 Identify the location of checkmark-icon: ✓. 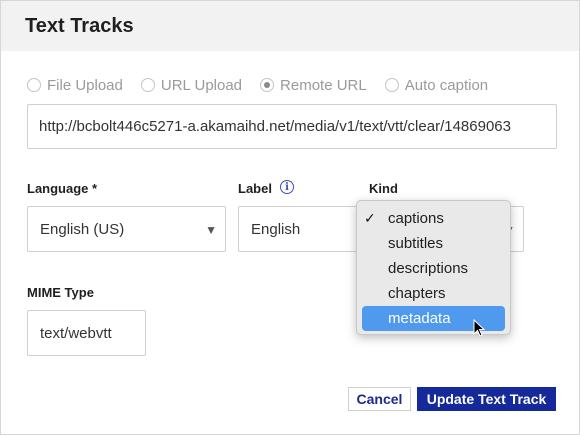
(370, 218).